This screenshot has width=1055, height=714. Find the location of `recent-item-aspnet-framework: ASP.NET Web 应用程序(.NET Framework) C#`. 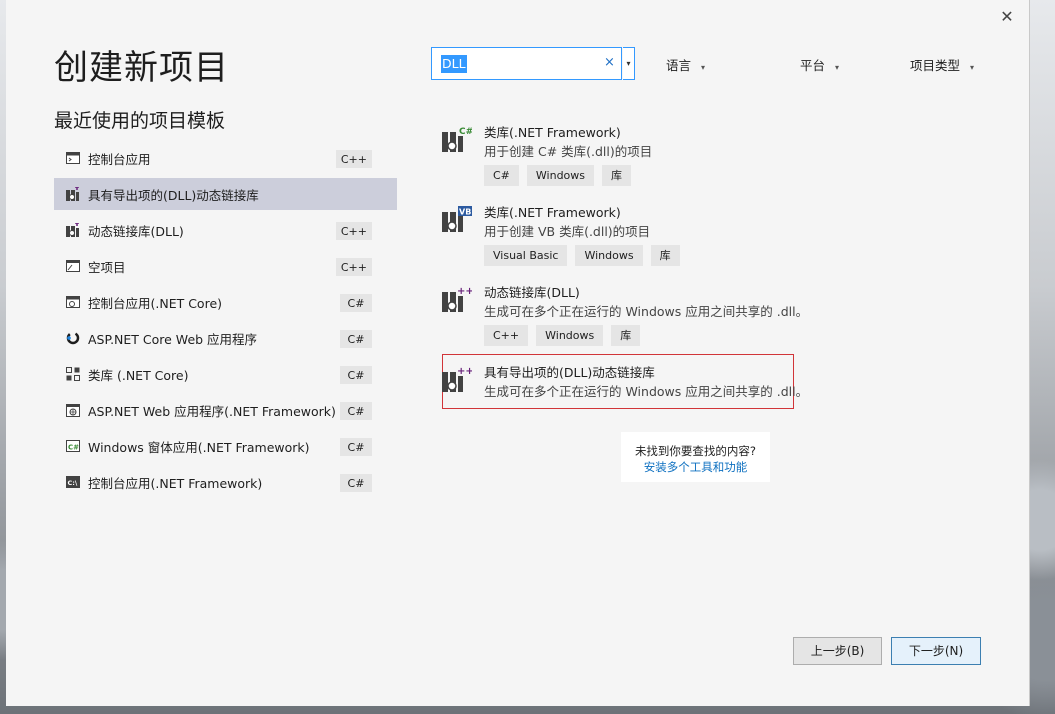

recent-item-aspnet-framework: ASP.NET Web 应用程序(.NET Framework) C# is located at coordinates (225, 410).